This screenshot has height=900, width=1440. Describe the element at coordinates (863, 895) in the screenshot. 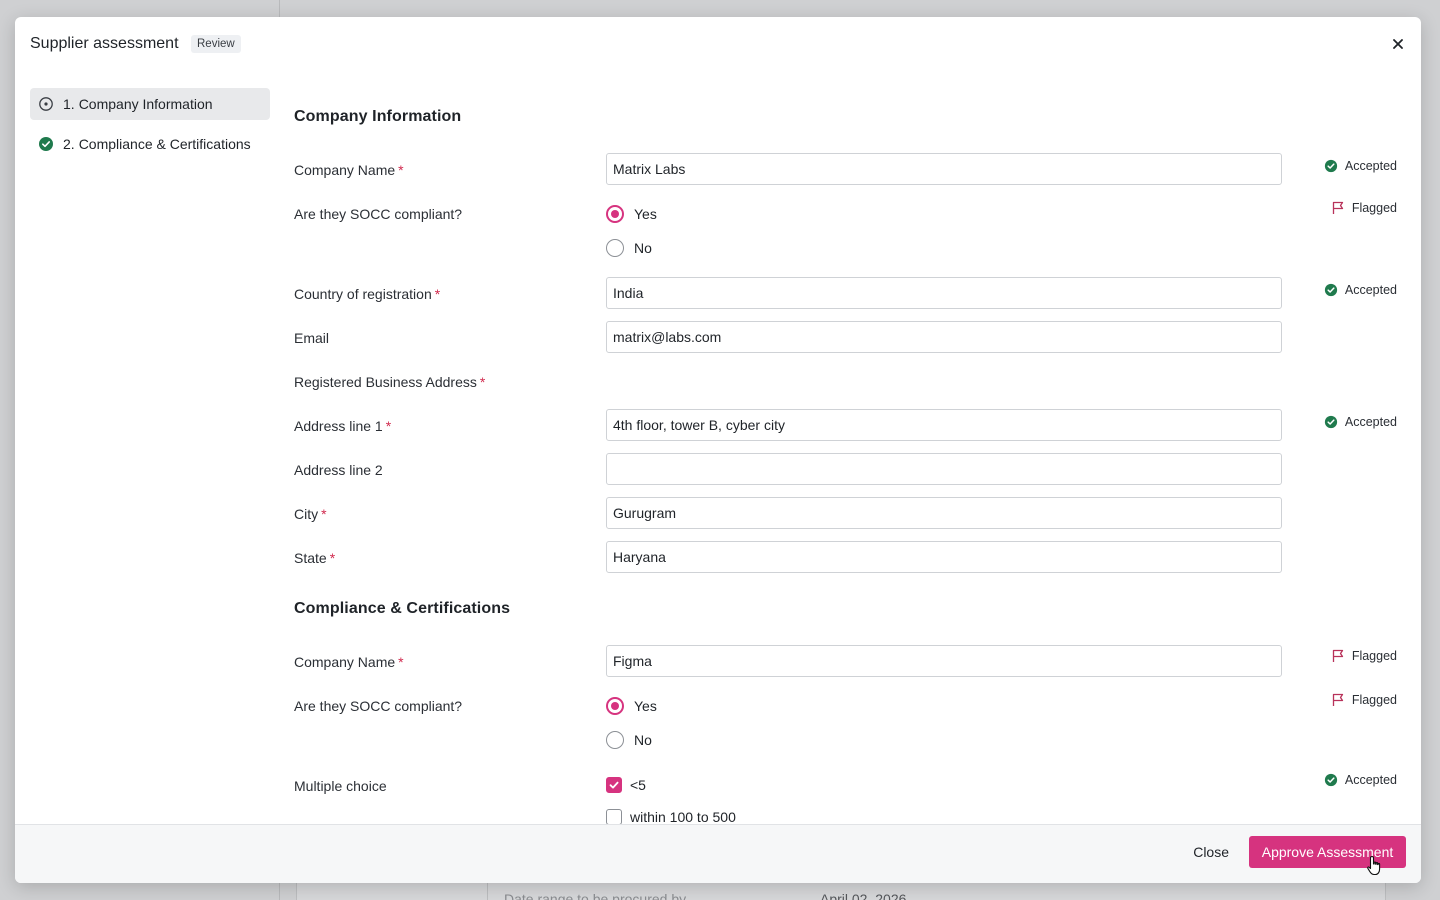

I see `background-field-value: April 02, 2026` at that location.